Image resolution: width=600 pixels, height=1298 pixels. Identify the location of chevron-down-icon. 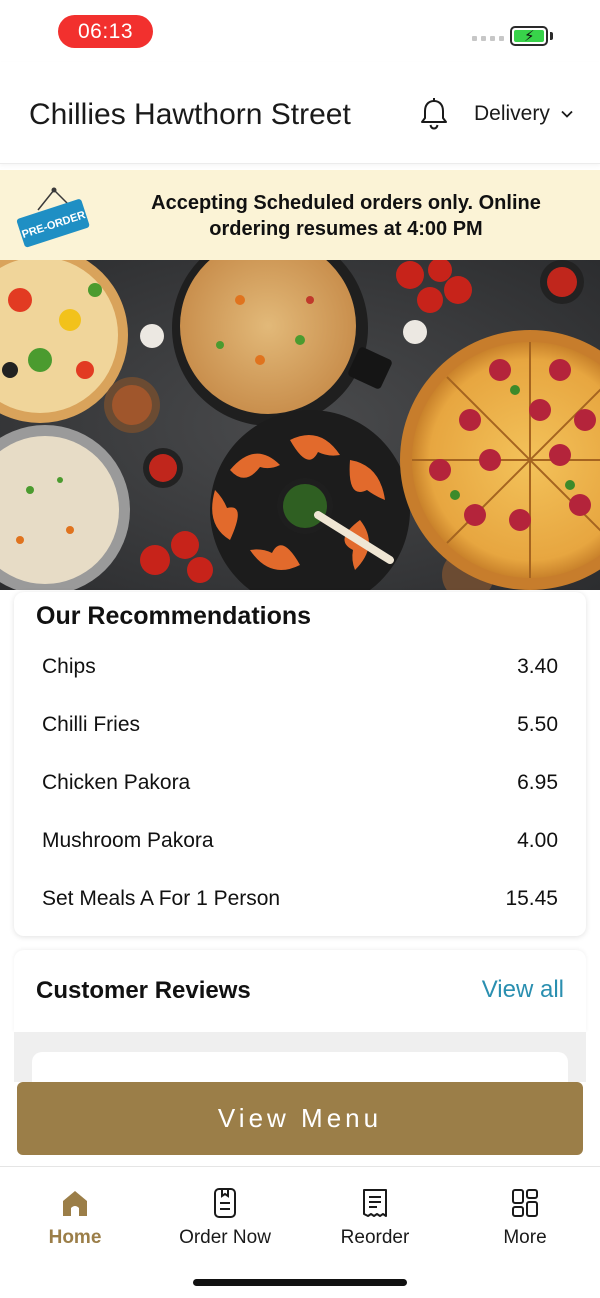
(567, 114).